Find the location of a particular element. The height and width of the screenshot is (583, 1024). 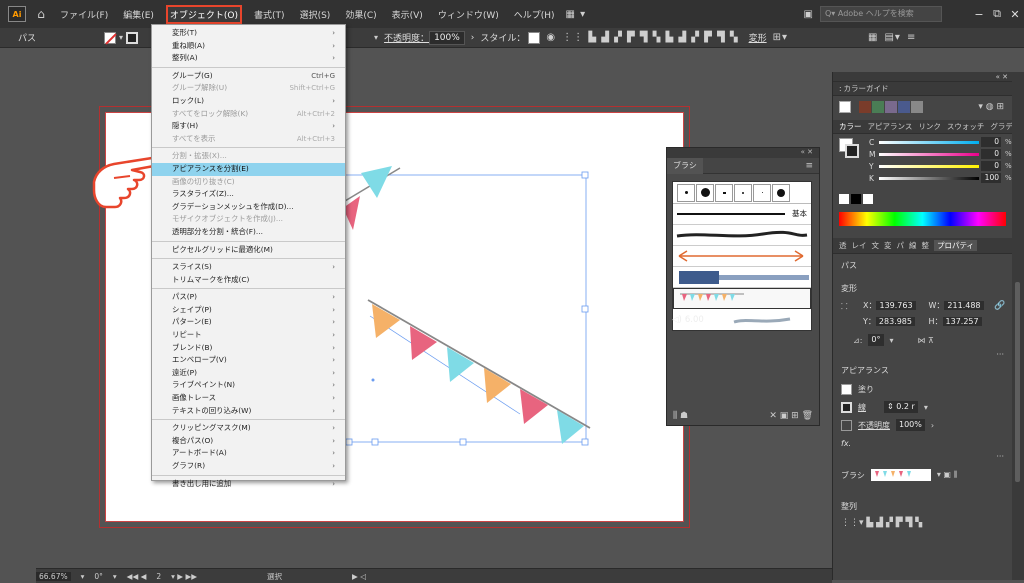

artboard-nav-next-icons: ▾ ▶ ▶▶ is located at coordinates (184, 576).